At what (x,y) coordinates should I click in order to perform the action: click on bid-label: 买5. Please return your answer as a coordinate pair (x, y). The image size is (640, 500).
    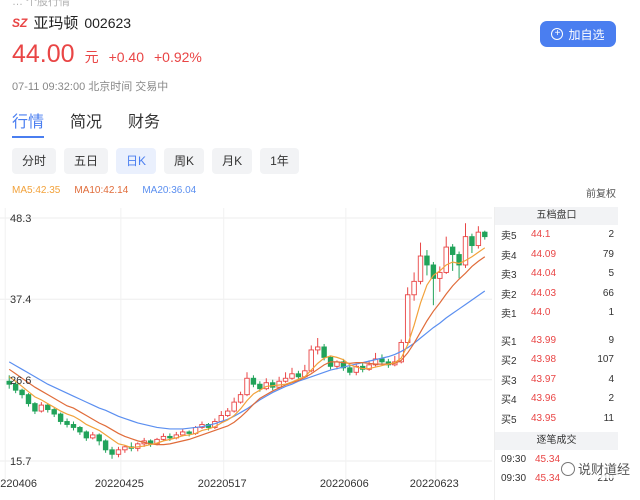
    Looking at the image, I should click on (509, 420).